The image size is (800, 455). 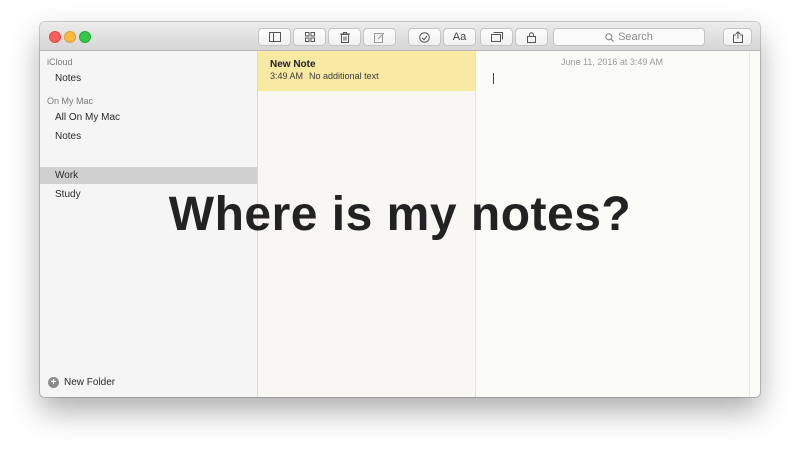 I want to click on sidebar-item-work: Work, so click(x=148, y=175).